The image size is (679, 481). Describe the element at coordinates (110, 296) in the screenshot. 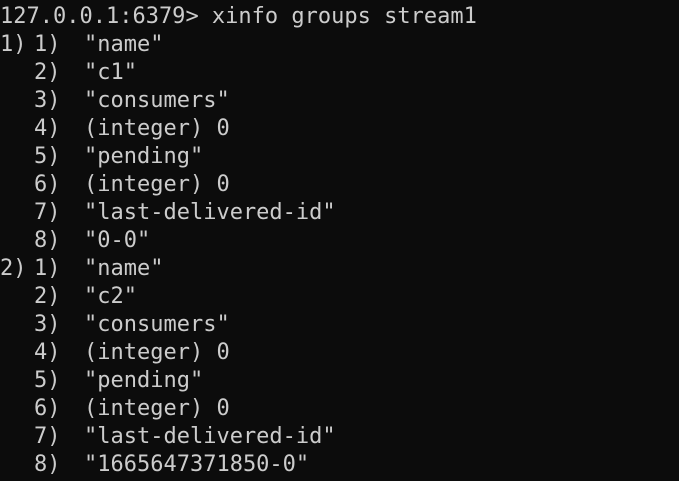

I see `output-value: "c2"` at that location.